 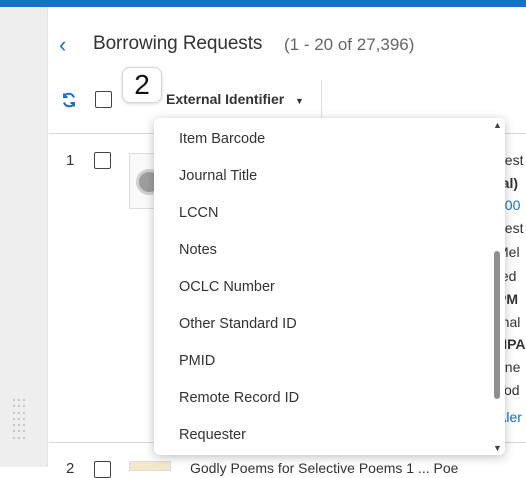 What do you see at coordinates (24, 237) in the screenshot?
I see `left-rail` at bounding box center [24, 237].